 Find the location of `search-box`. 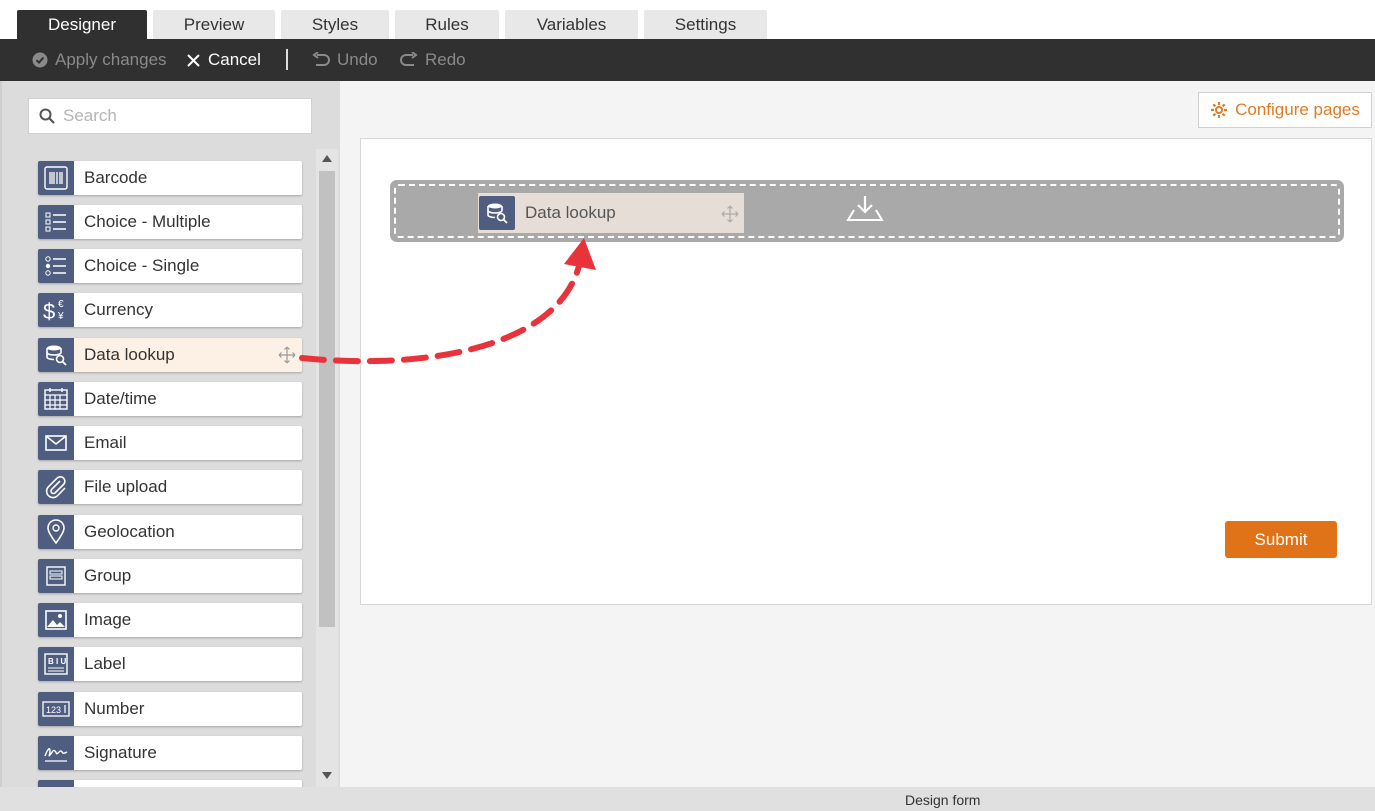

search-box is located at coordinates (170, 116).